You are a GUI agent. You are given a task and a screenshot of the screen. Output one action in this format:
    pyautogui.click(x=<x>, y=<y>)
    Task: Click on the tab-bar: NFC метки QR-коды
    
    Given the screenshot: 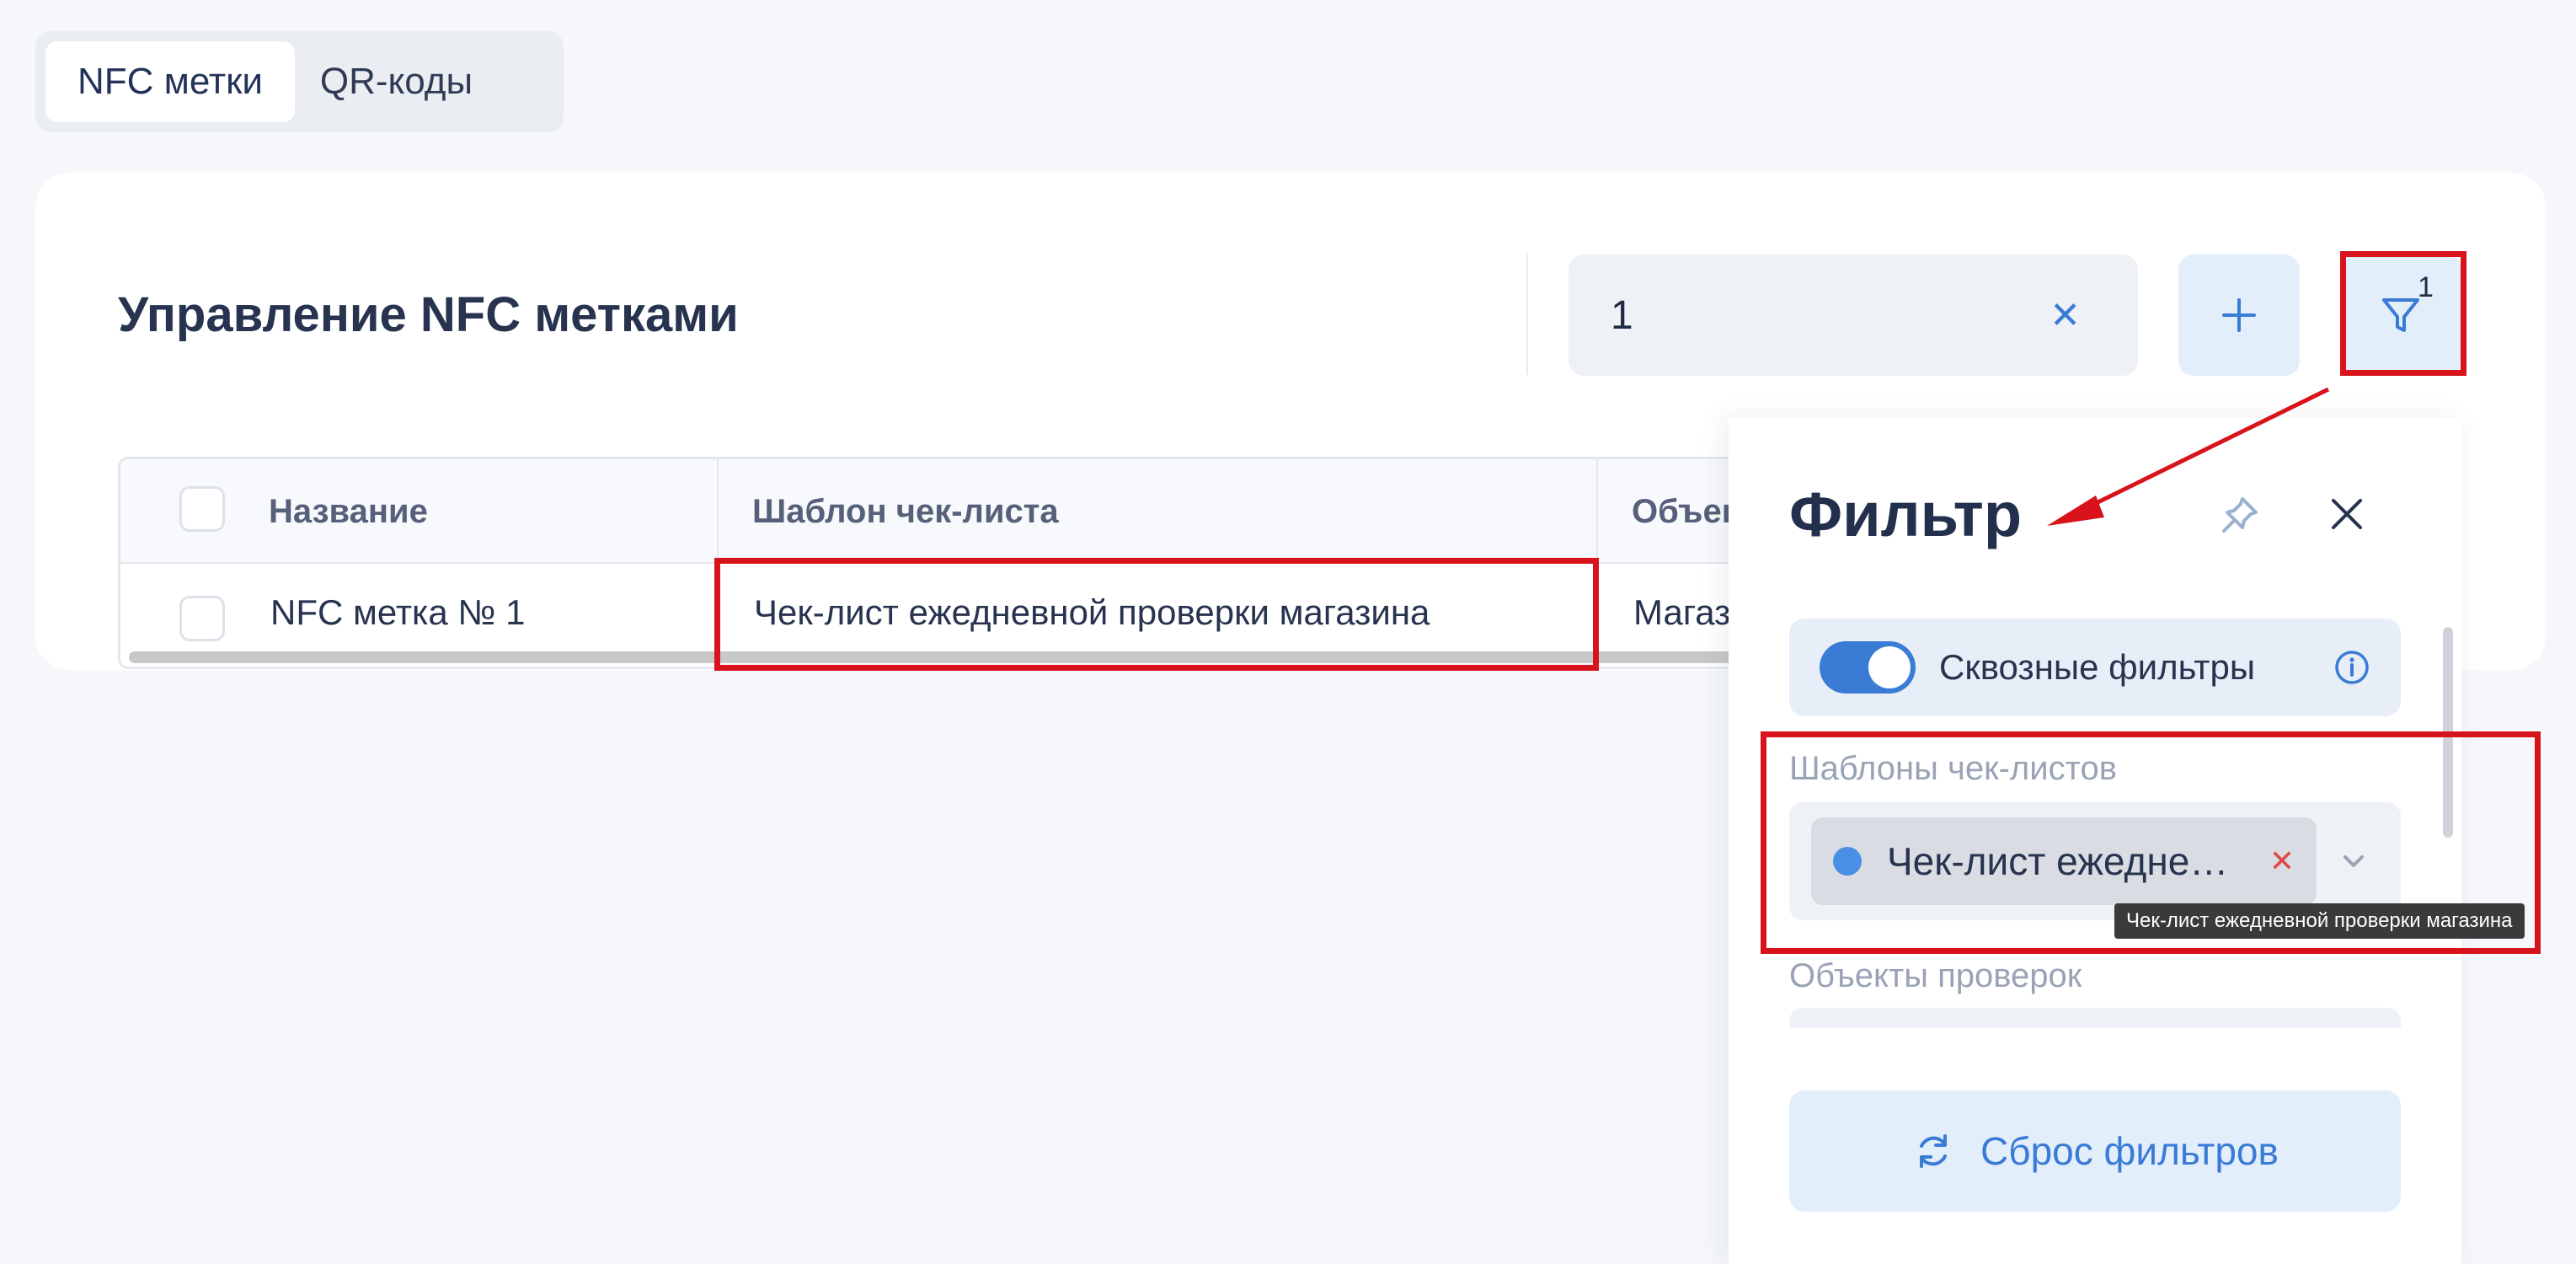 What is the action you would take?
    pyautogui.click(x=299, y=81)
    